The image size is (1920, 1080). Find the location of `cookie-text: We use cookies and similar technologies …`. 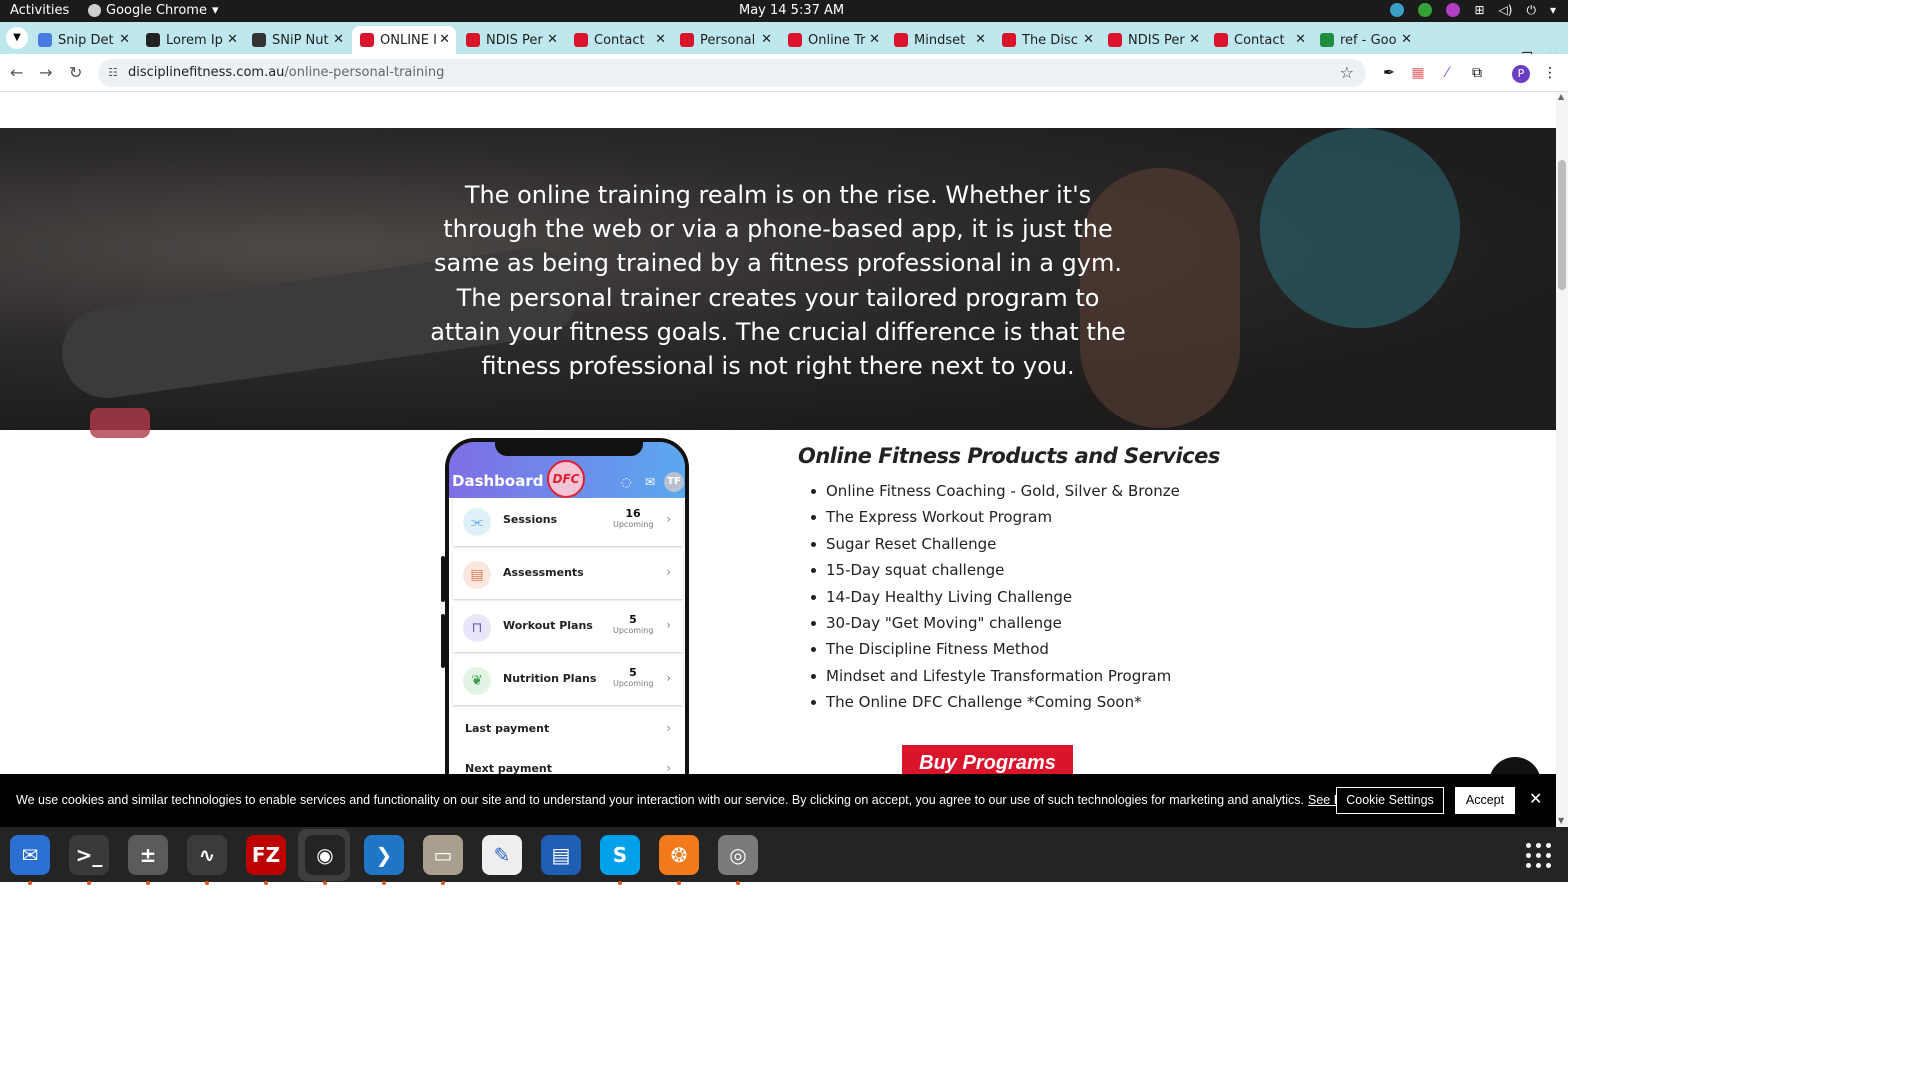

cookie-text: We use cookies and similar technologies … is located at coordinates (660, 800).